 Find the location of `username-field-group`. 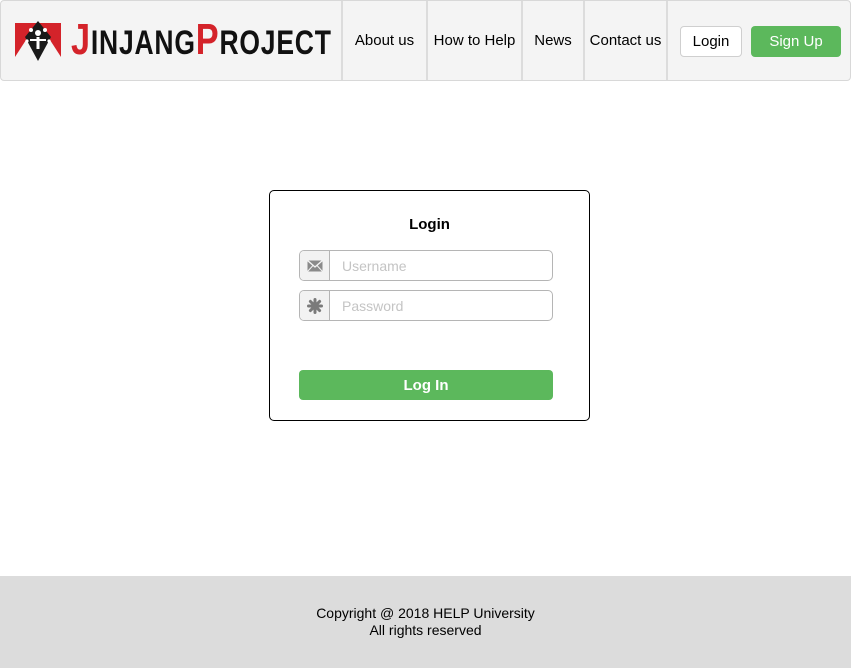

username-field-group is located at coordinates (426, 265).